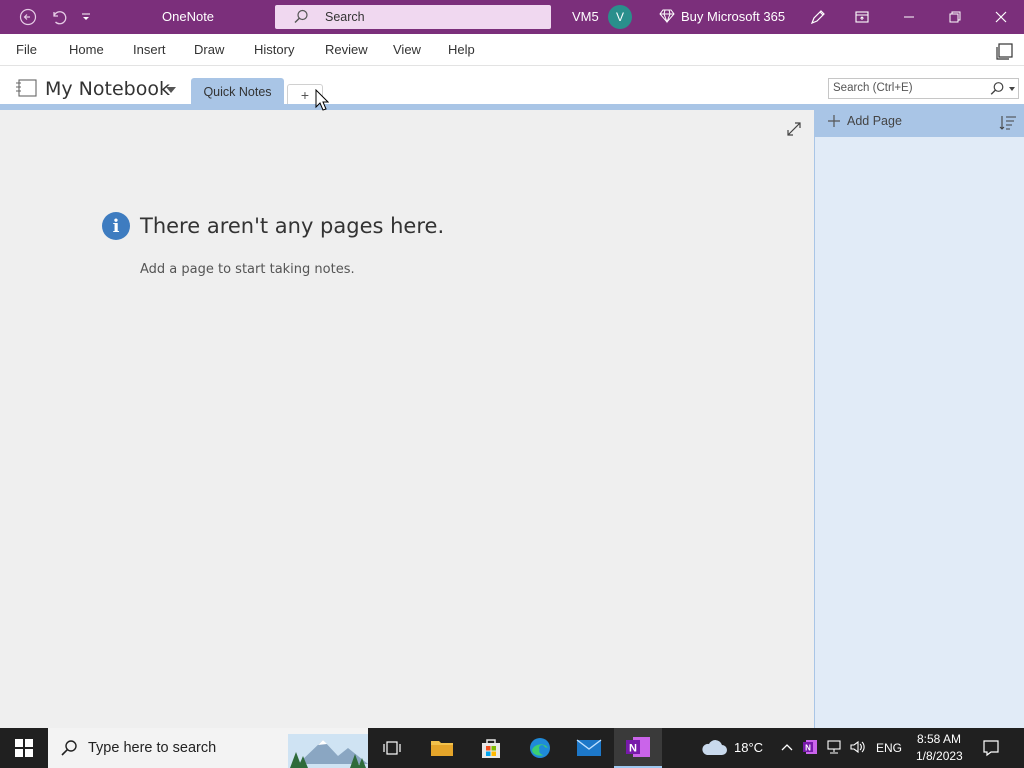 This screenshot has width=1024, height=768. I want to click on title-search-box: Search, so click(413, 17).